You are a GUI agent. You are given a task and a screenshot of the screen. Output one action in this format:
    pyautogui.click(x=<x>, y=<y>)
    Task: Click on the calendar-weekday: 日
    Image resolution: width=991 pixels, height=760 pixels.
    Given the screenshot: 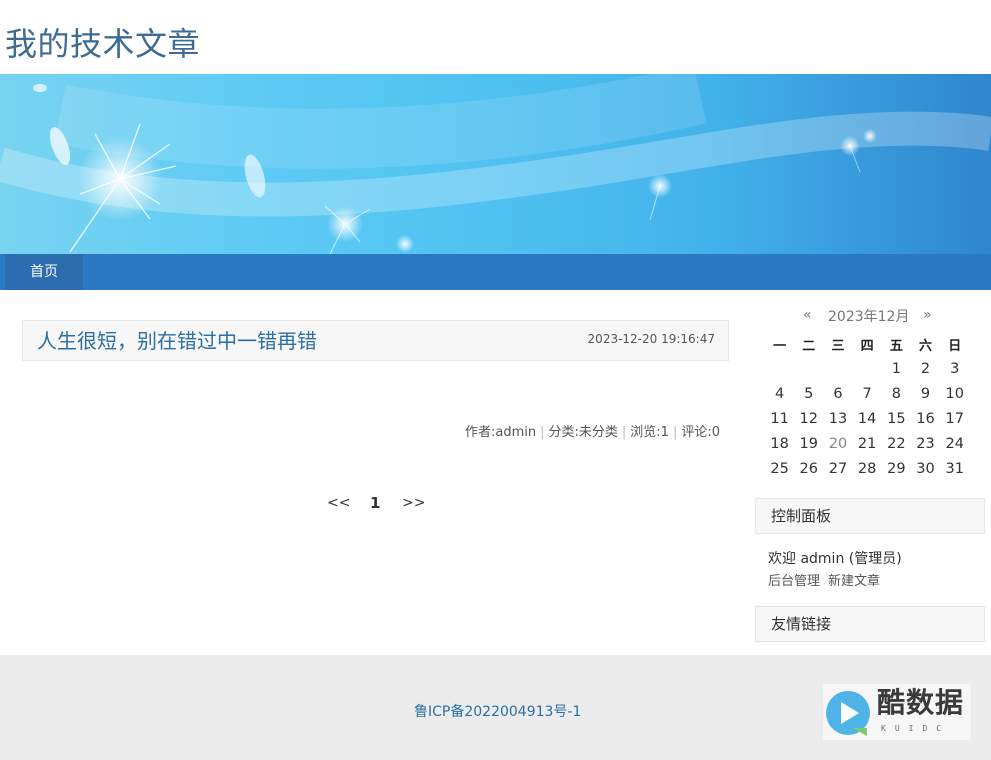 What is the action you would take?
    pyautogui.click(x=955, y=346)
    